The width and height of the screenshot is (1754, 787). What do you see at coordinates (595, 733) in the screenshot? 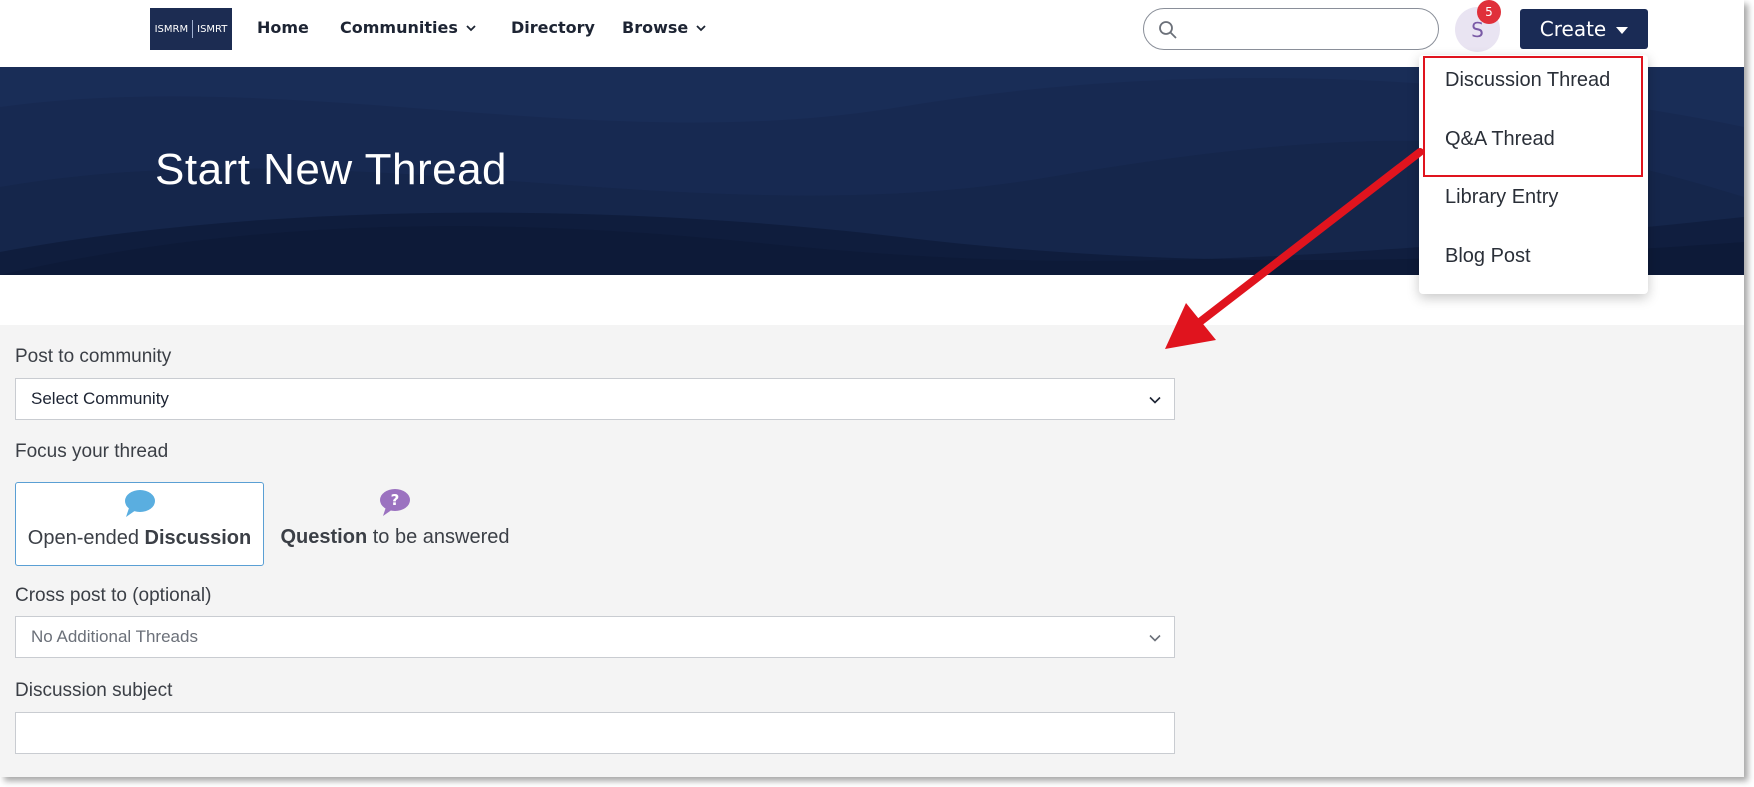
I see `subject-input` at bounding box center [595, 733].